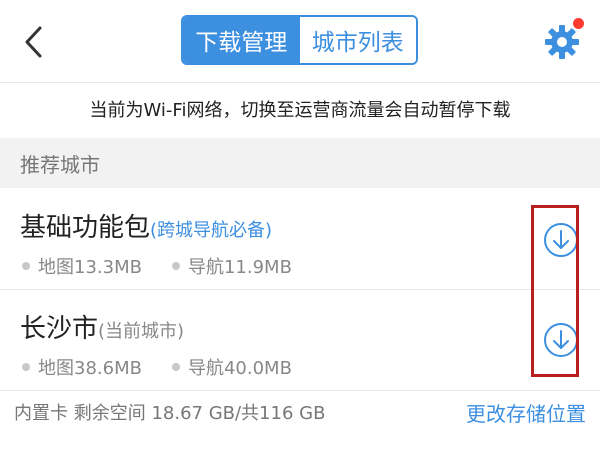 This screenshot has width=600, height=469. What do you see at coordinates (241, 40) in the screenshot?
I see `tab-download-management: 下载管理` at bounding box center [241, 40].